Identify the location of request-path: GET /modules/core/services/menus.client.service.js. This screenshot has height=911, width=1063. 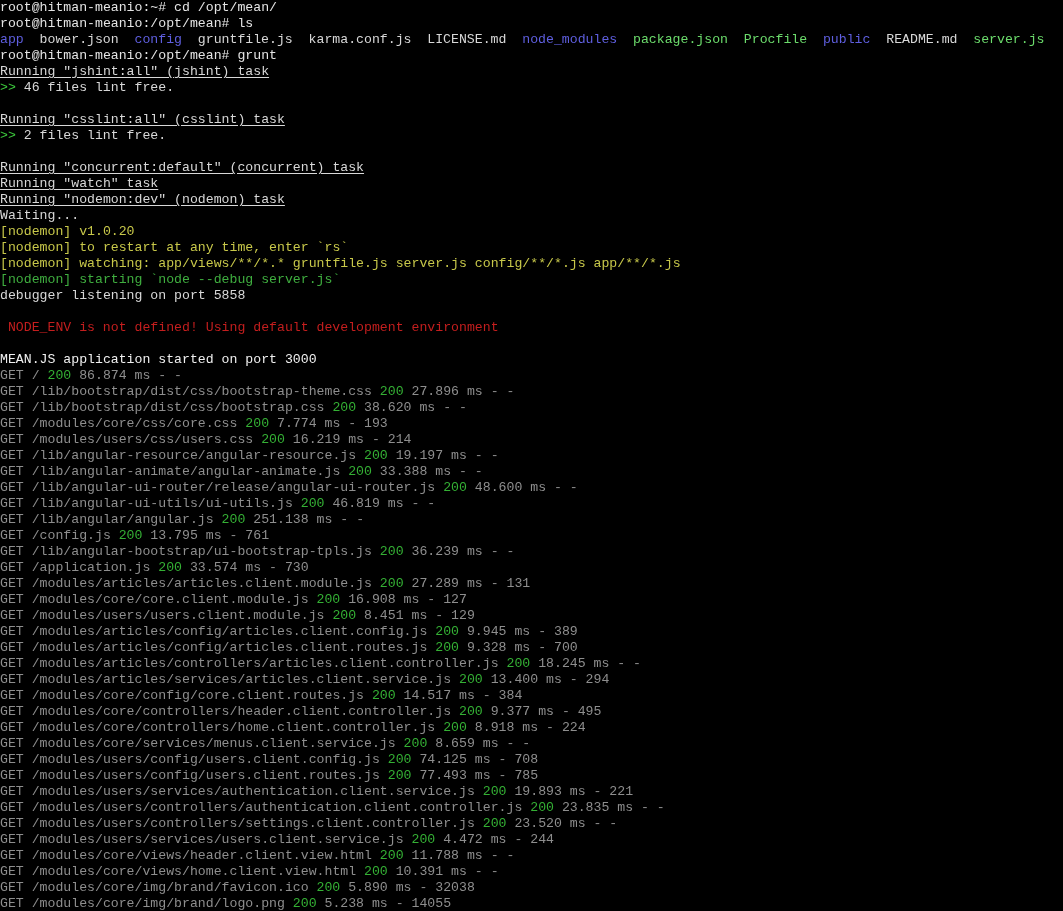
(198, 744).